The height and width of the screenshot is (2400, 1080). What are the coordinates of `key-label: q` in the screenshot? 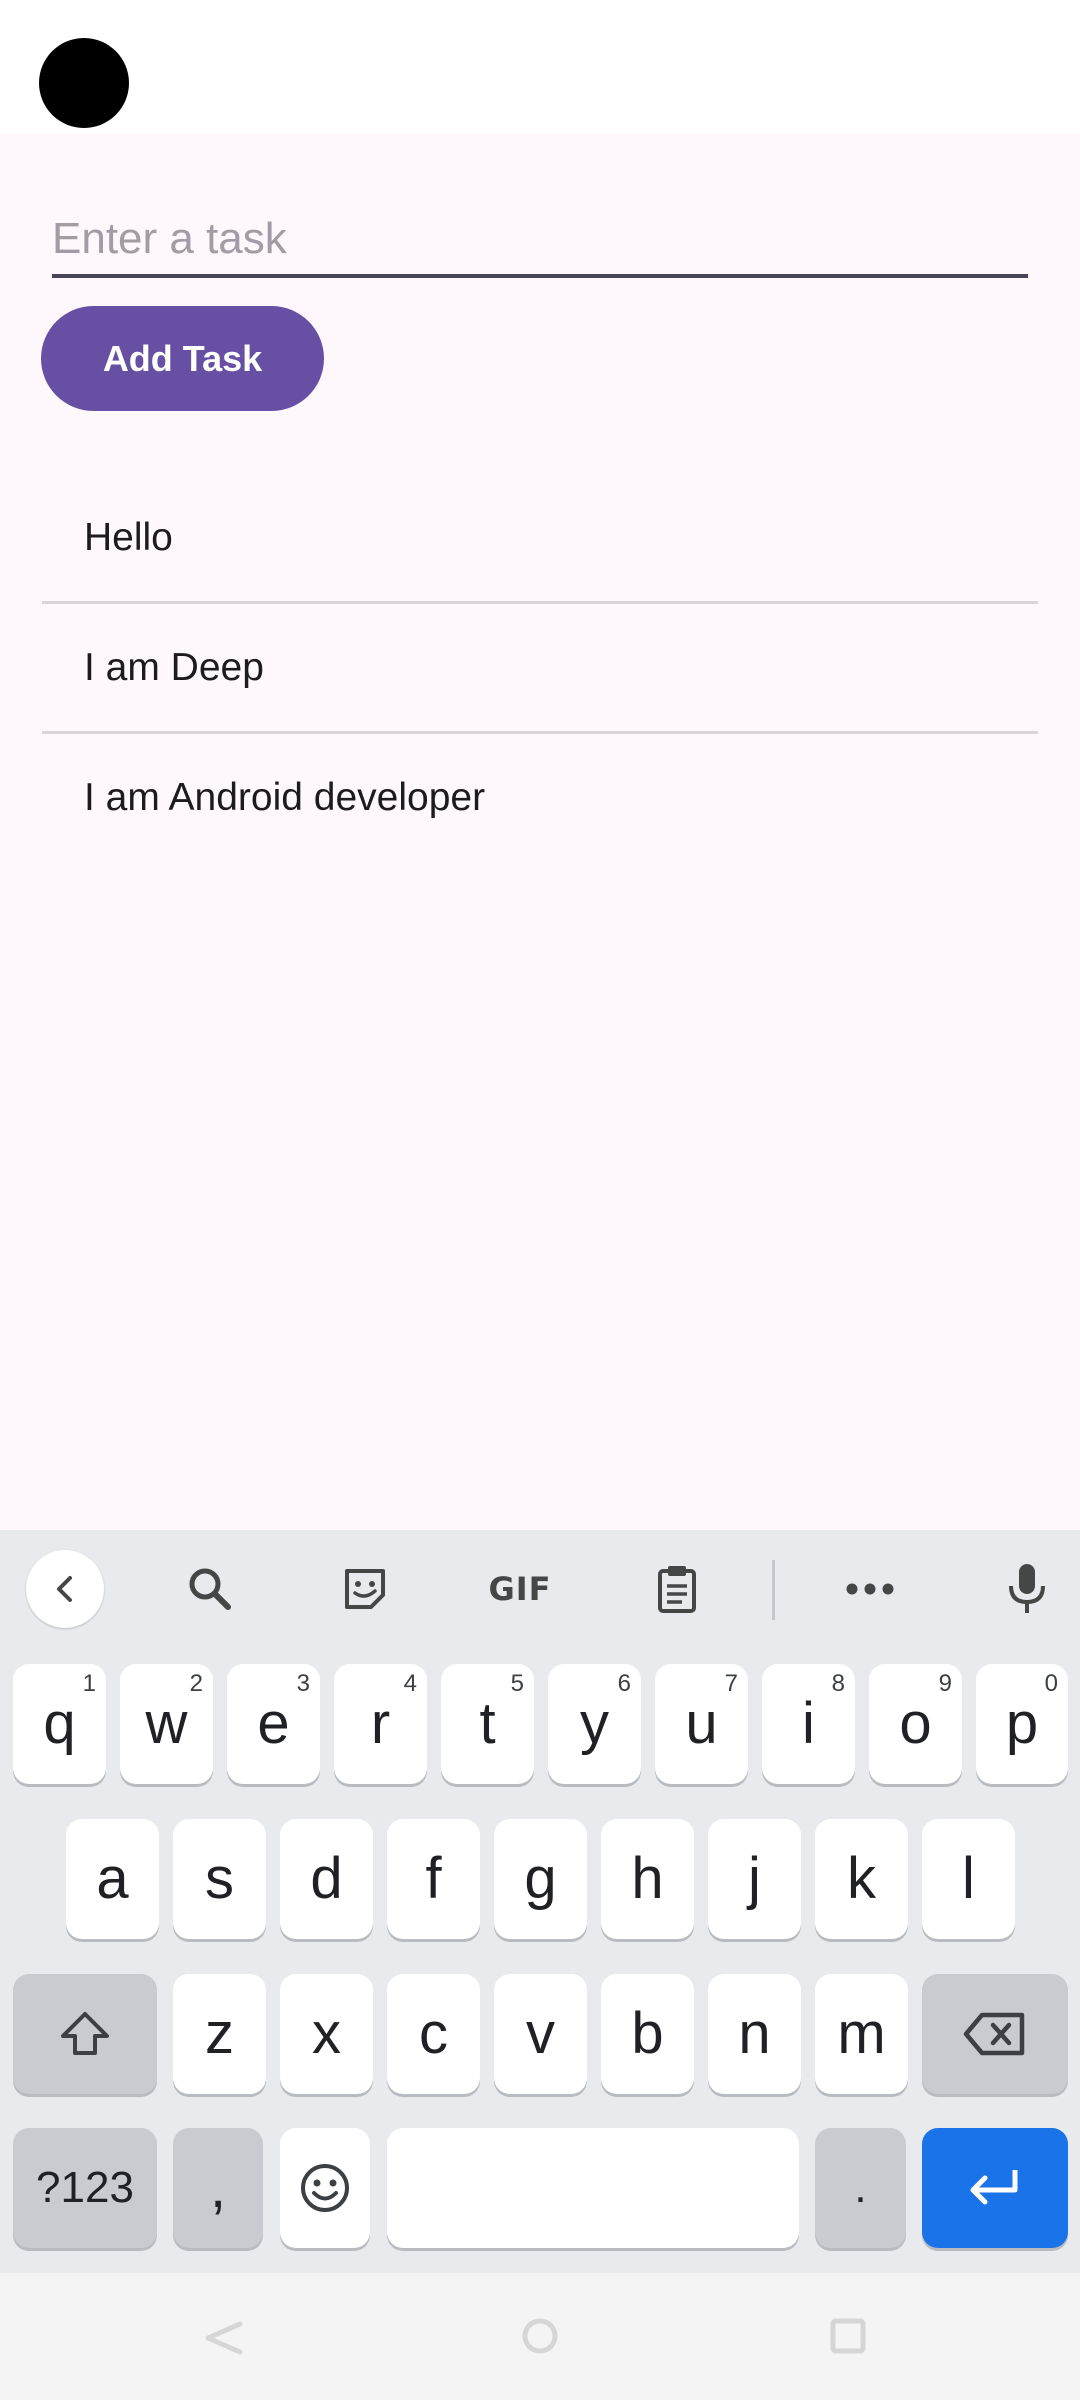 It's located at (59, 1723).